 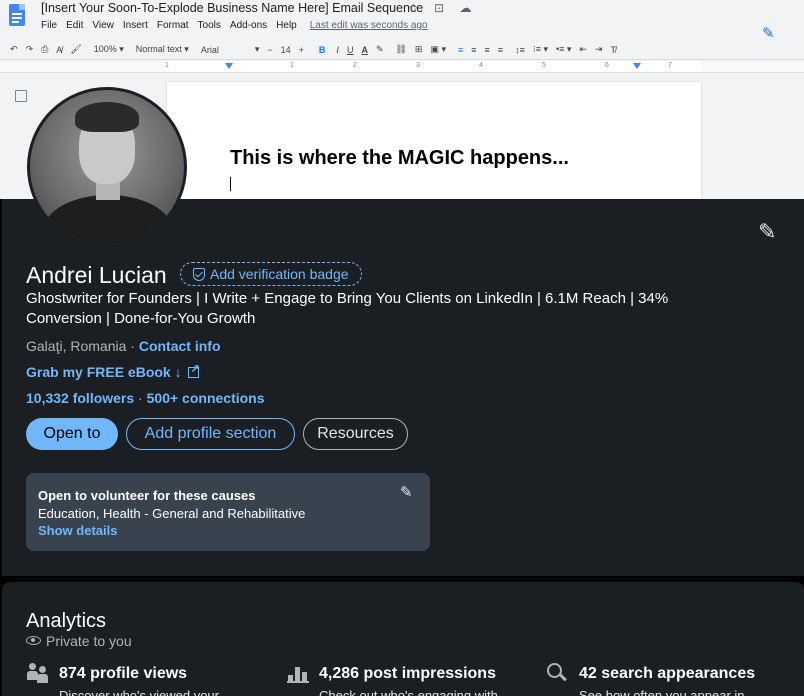 What do you see at coordinates (286, 50) in the screenshot?
I see `font-size-input: 14` at bounding box center [286, 50].